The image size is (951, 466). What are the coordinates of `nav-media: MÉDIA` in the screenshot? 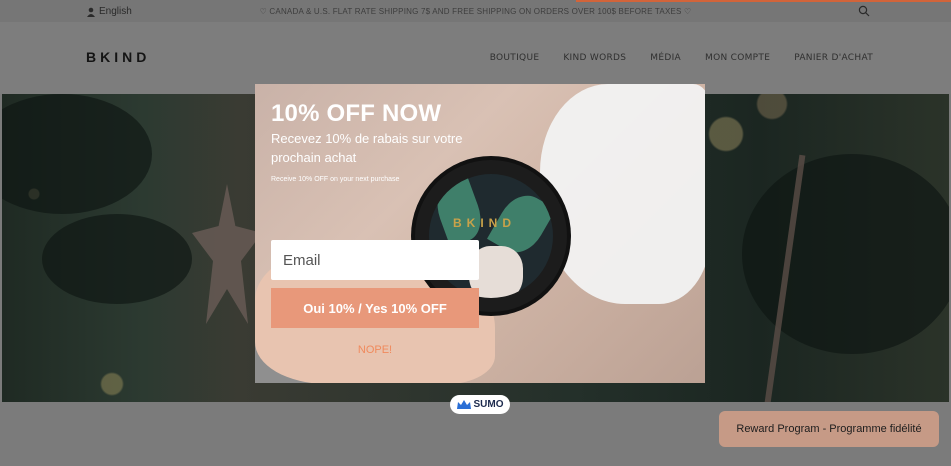 It's located at (665, 58).